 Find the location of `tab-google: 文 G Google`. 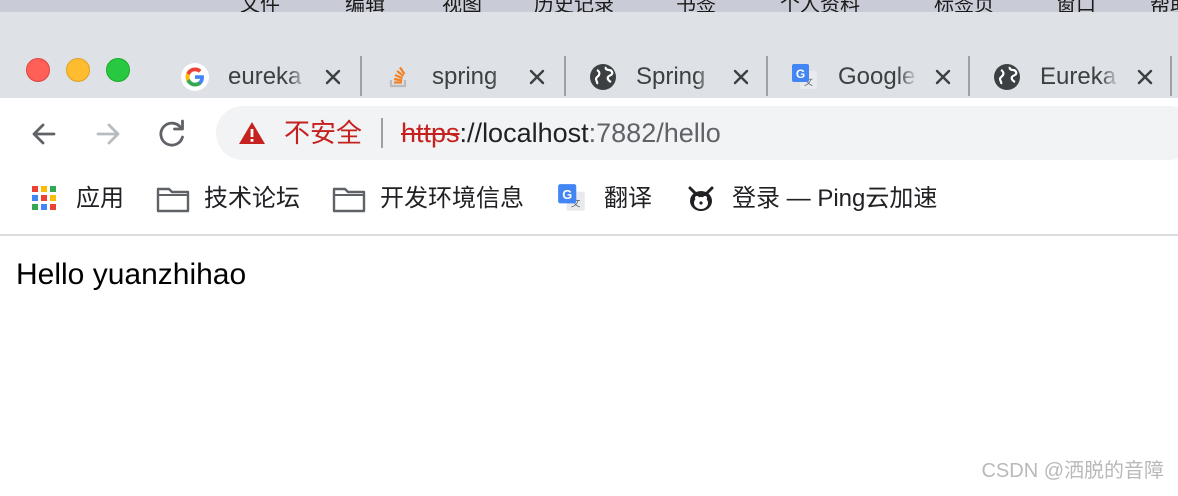

tab-google: 文 G Google is located at coordinates (877, 76).